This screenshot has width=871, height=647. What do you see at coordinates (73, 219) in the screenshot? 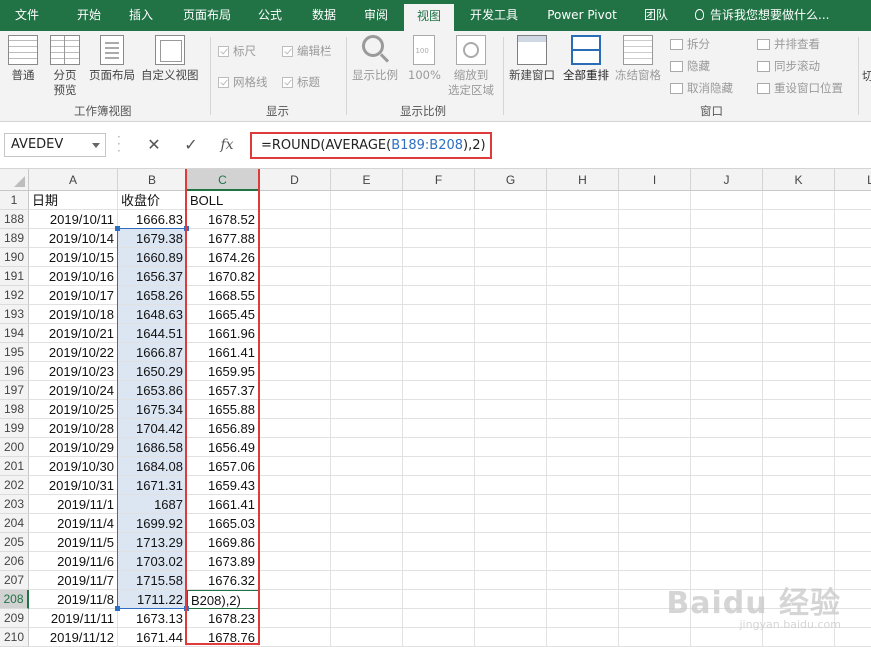
I see `date-cell: 2019/10/11` at bounding box center [73, 219].